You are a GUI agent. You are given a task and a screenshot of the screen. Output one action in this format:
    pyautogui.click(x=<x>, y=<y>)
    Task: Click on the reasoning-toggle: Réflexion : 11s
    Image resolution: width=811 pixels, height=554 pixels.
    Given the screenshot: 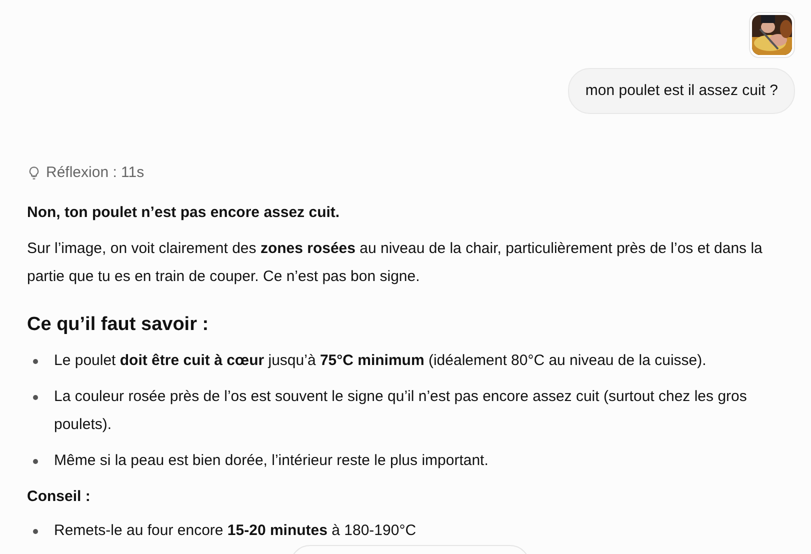 What is the action you would take?
    pyautogui.click(x=405, y=173)
    